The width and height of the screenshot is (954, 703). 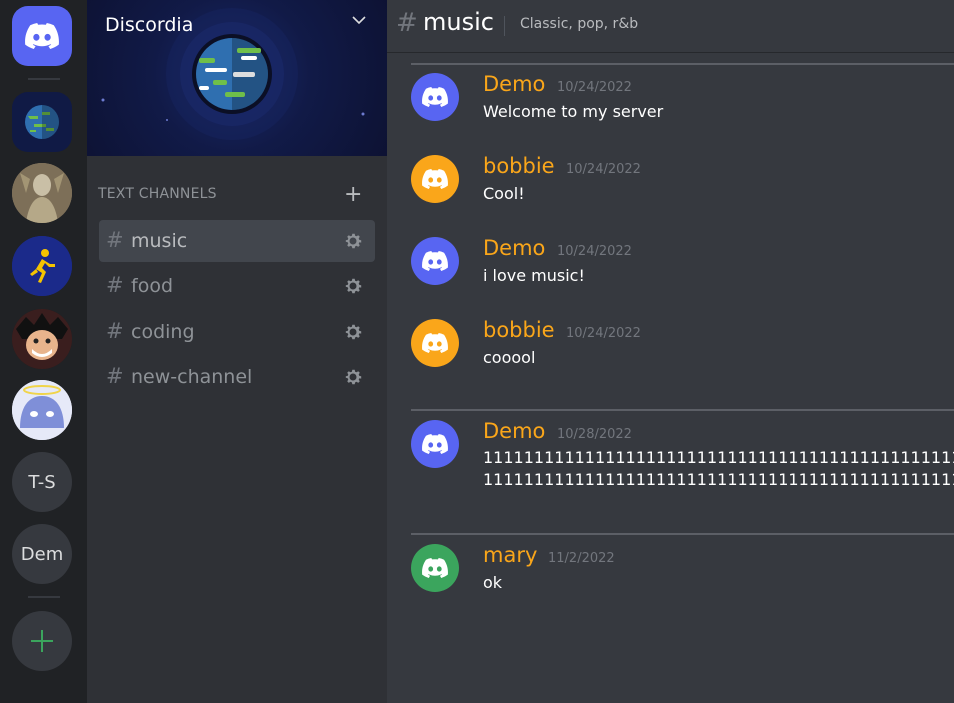 I want to click on text-channels-header: TEXT CHANNELS, so click(x=157, y=194).